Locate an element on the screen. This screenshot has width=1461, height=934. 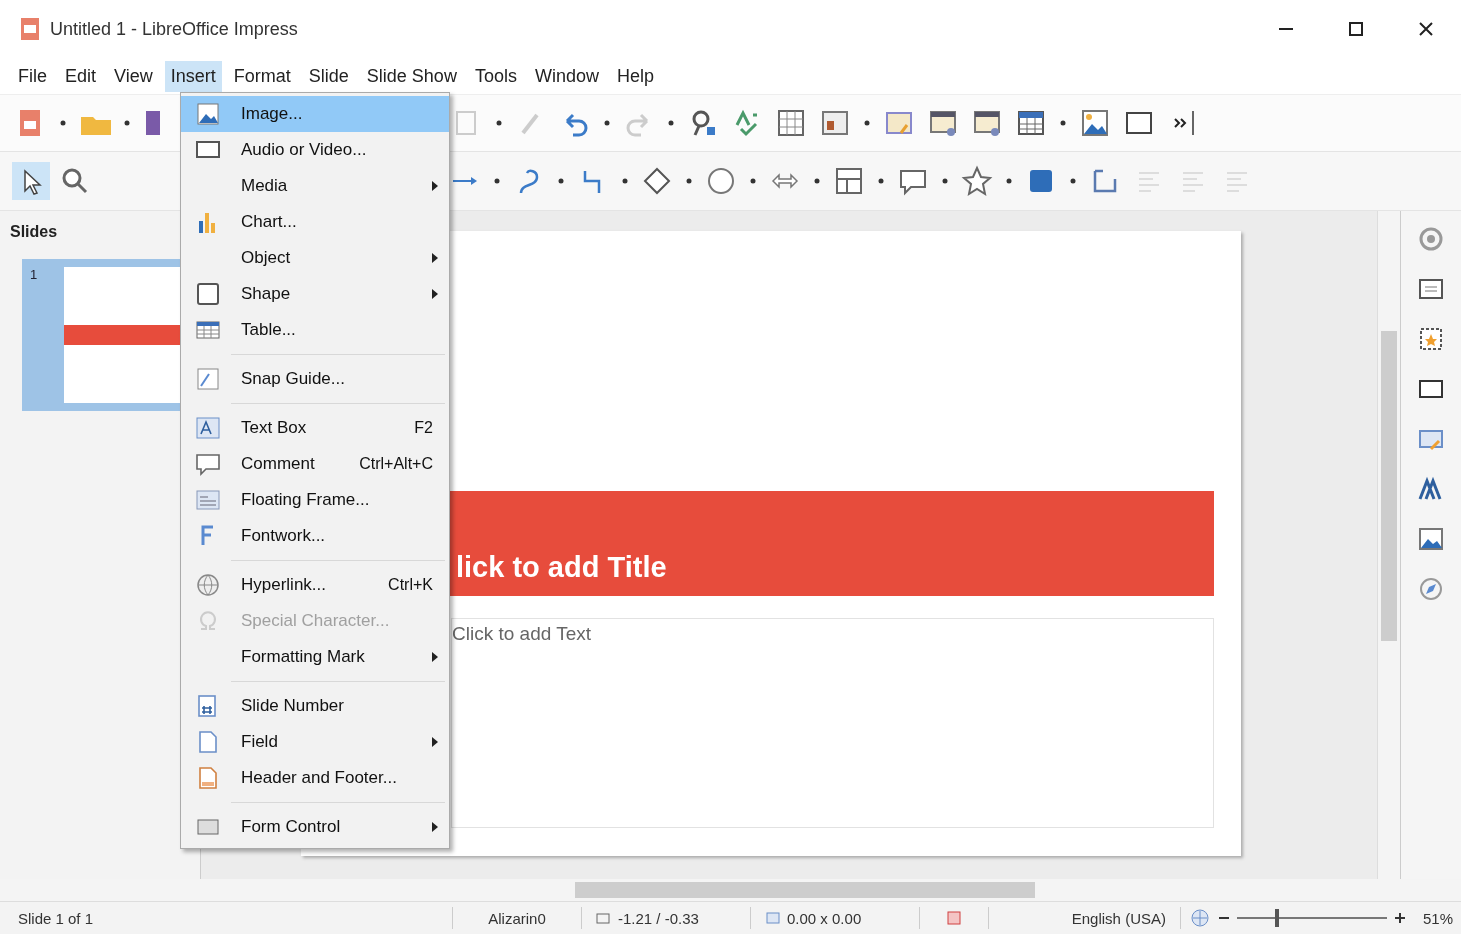
menu-item: Format is located at coordinates (262, 76).